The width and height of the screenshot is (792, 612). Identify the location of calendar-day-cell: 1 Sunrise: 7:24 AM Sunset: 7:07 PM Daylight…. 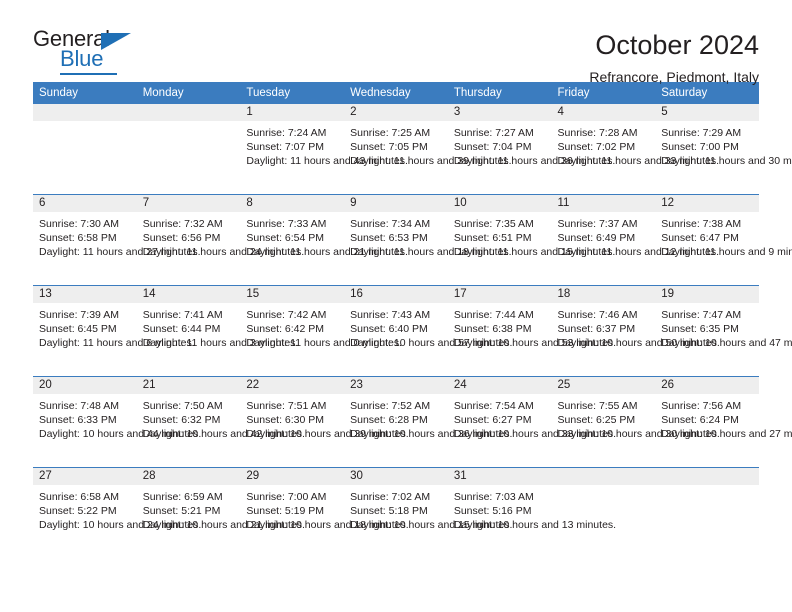
(324, 149).